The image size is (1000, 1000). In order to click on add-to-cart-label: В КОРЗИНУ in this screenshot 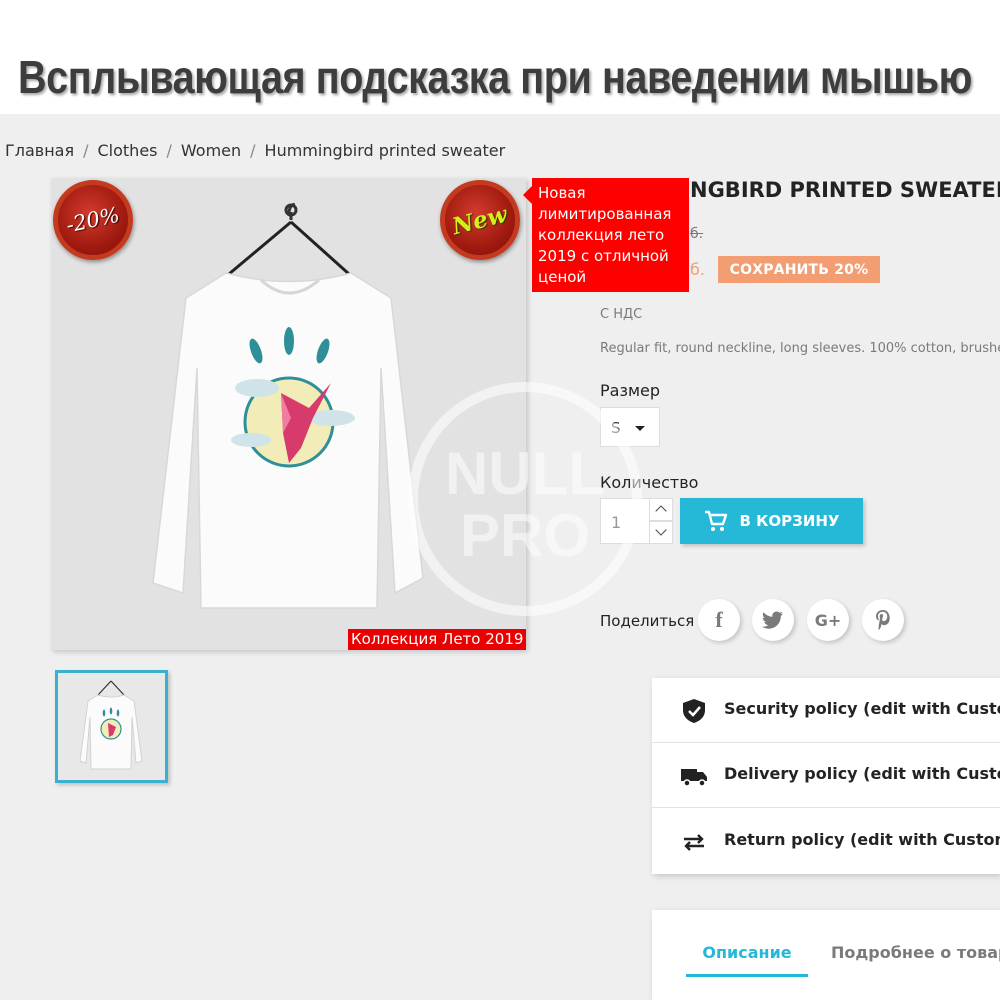, I will do `click(789, 521)`.